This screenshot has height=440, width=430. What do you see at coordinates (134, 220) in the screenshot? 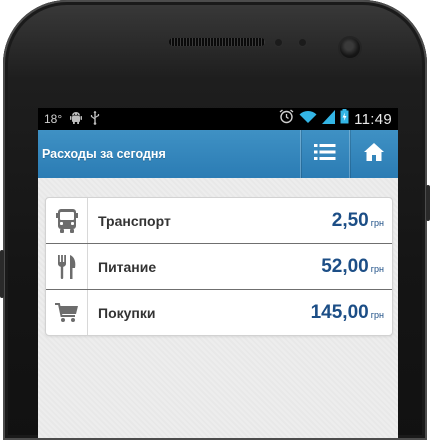
I see `expense-label: Транспорт` at bounding box center [134, 220].